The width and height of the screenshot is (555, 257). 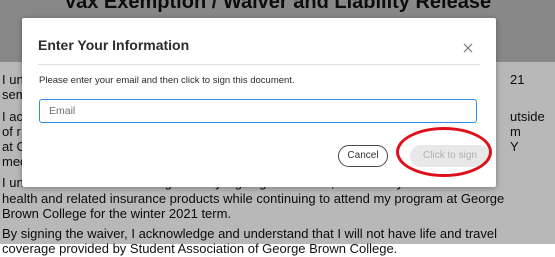 I want to click on close-icon, so click(x=468, y=48).